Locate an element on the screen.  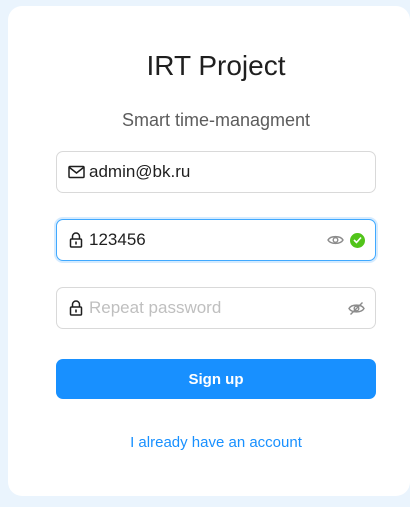
page-title: IRT Project is located at coordinates (216, 65).